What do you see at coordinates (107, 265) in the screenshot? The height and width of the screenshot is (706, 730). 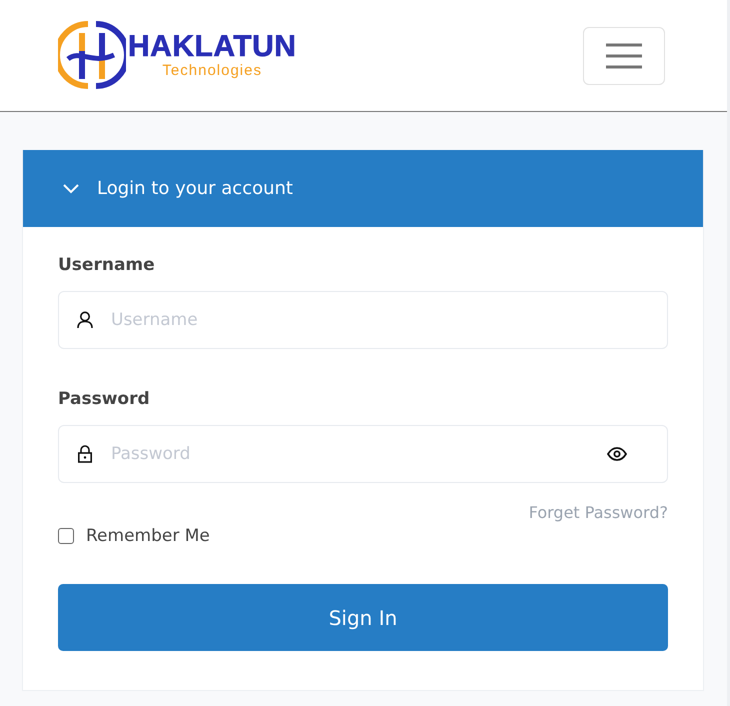 I see `field-label: Username` at bounding box center [107, 265].